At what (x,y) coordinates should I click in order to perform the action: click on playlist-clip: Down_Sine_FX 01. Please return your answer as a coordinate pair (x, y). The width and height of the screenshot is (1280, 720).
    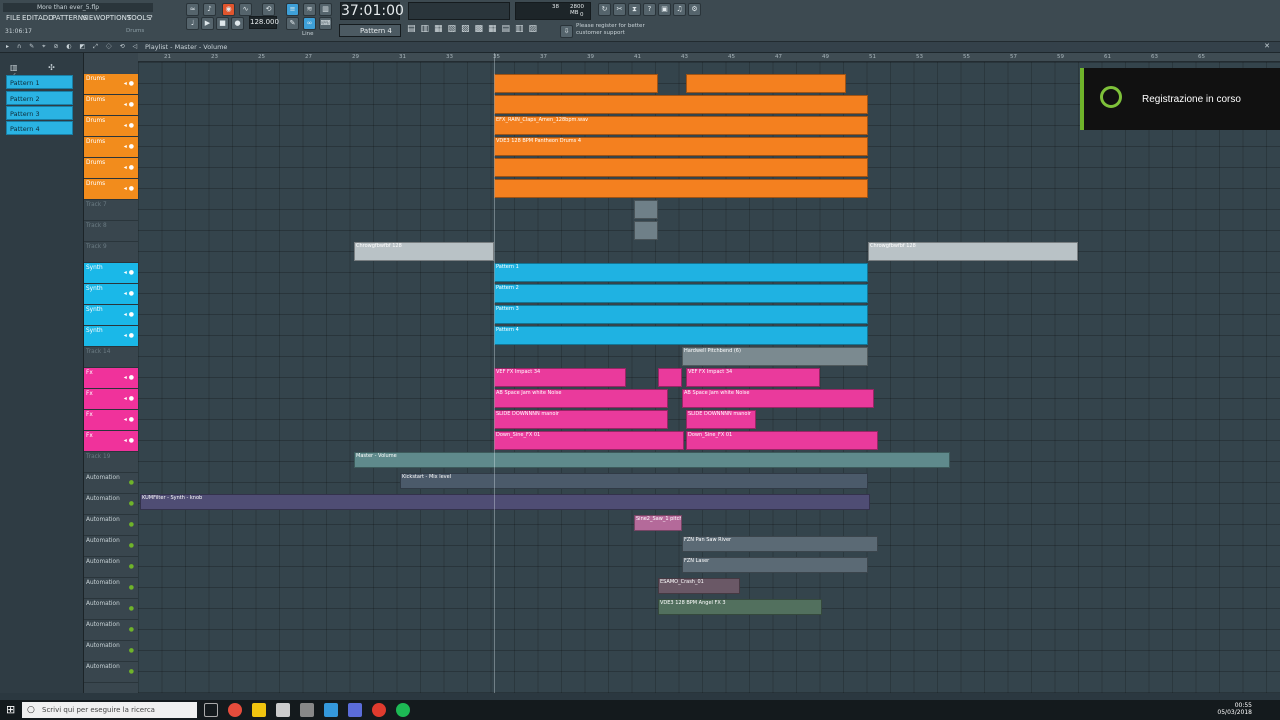
    Looking at the image, I should click on (589, 440).